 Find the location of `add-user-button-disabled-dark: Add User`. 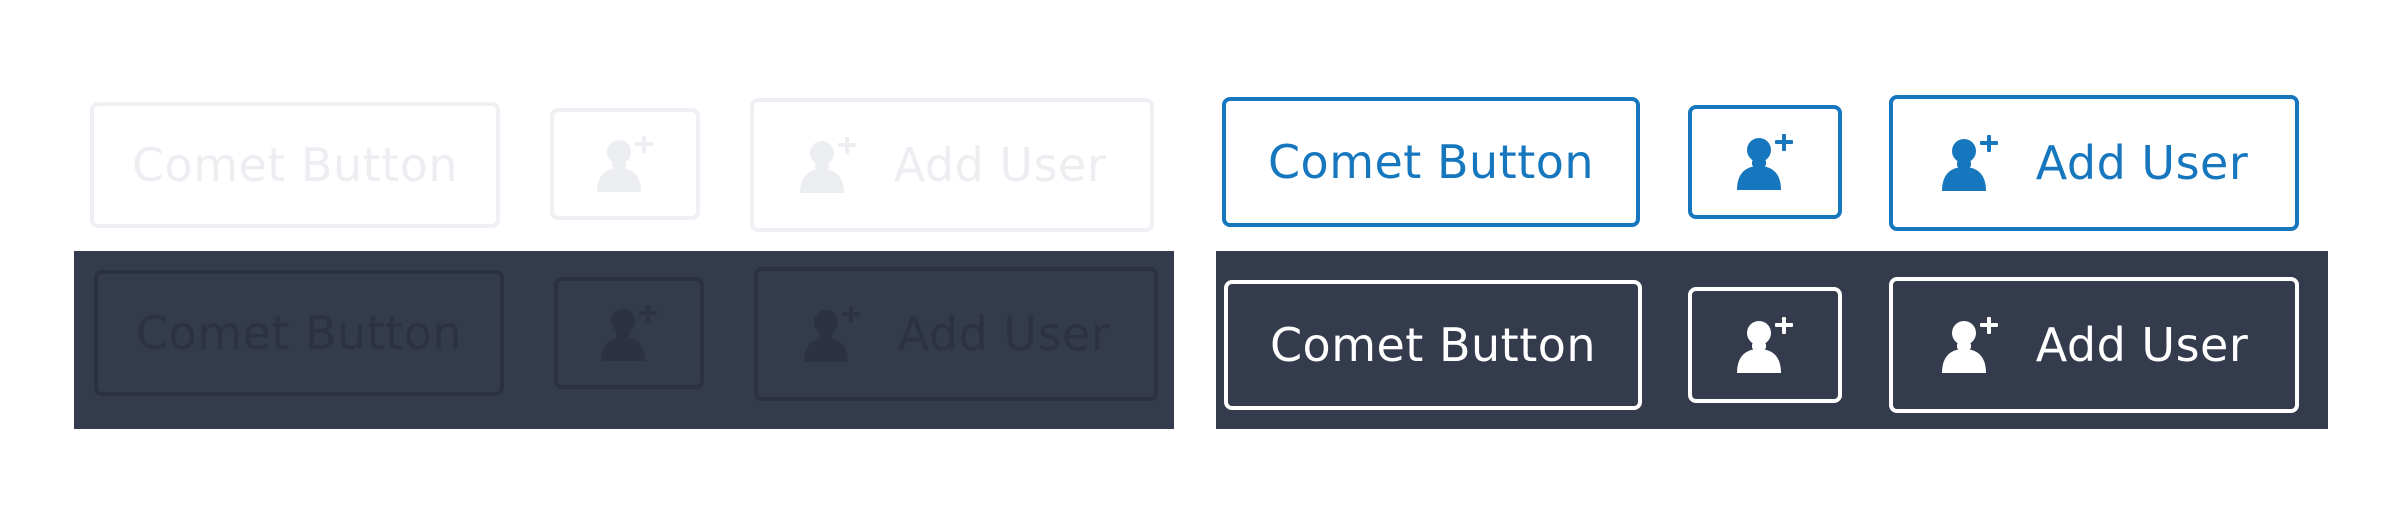

add-user-button-disabled-dark: Add User is located at coordinates (956, 334).